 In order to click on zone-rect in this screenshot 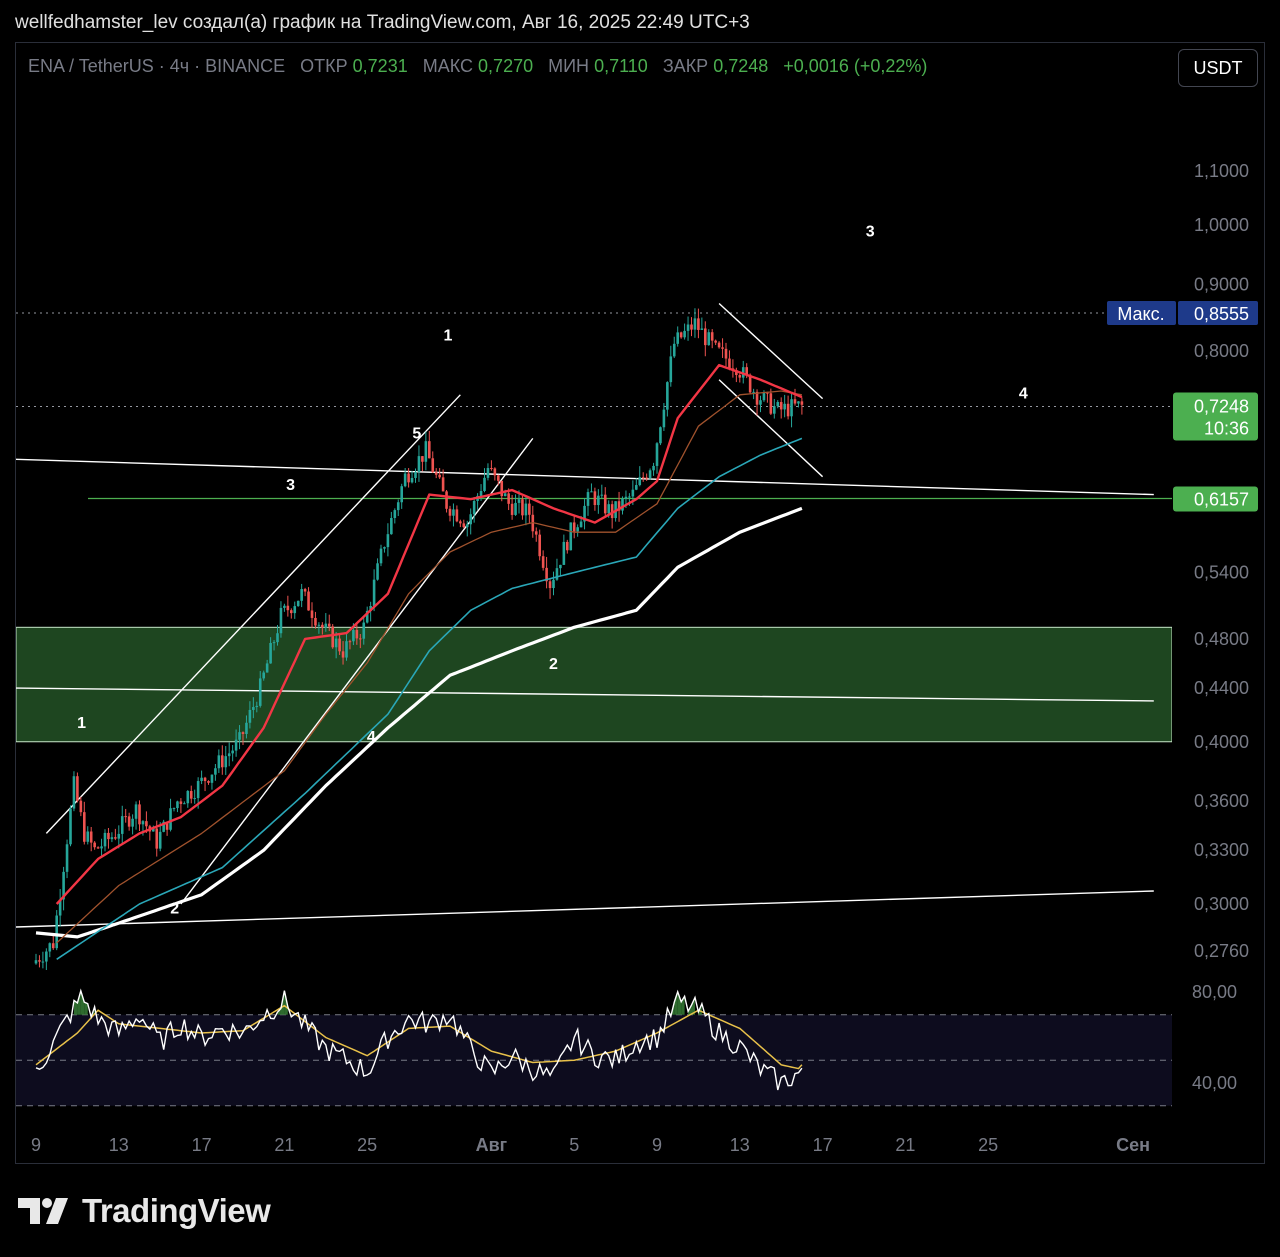, I will do `click(594, 684)`.